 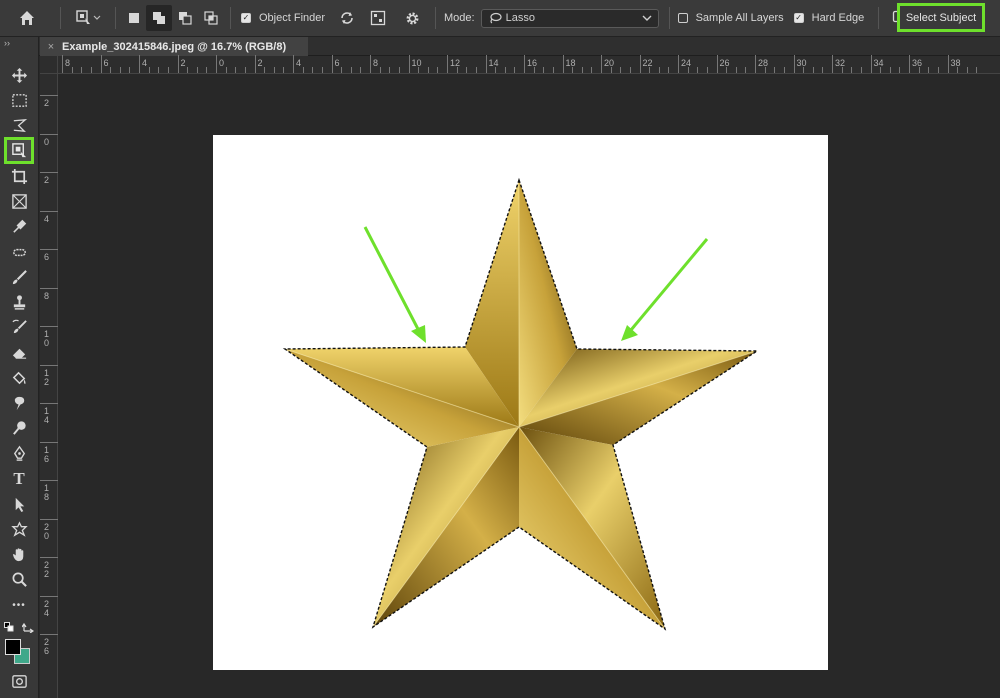 I want to click on lasso-tool, so click(x=19, y=125).